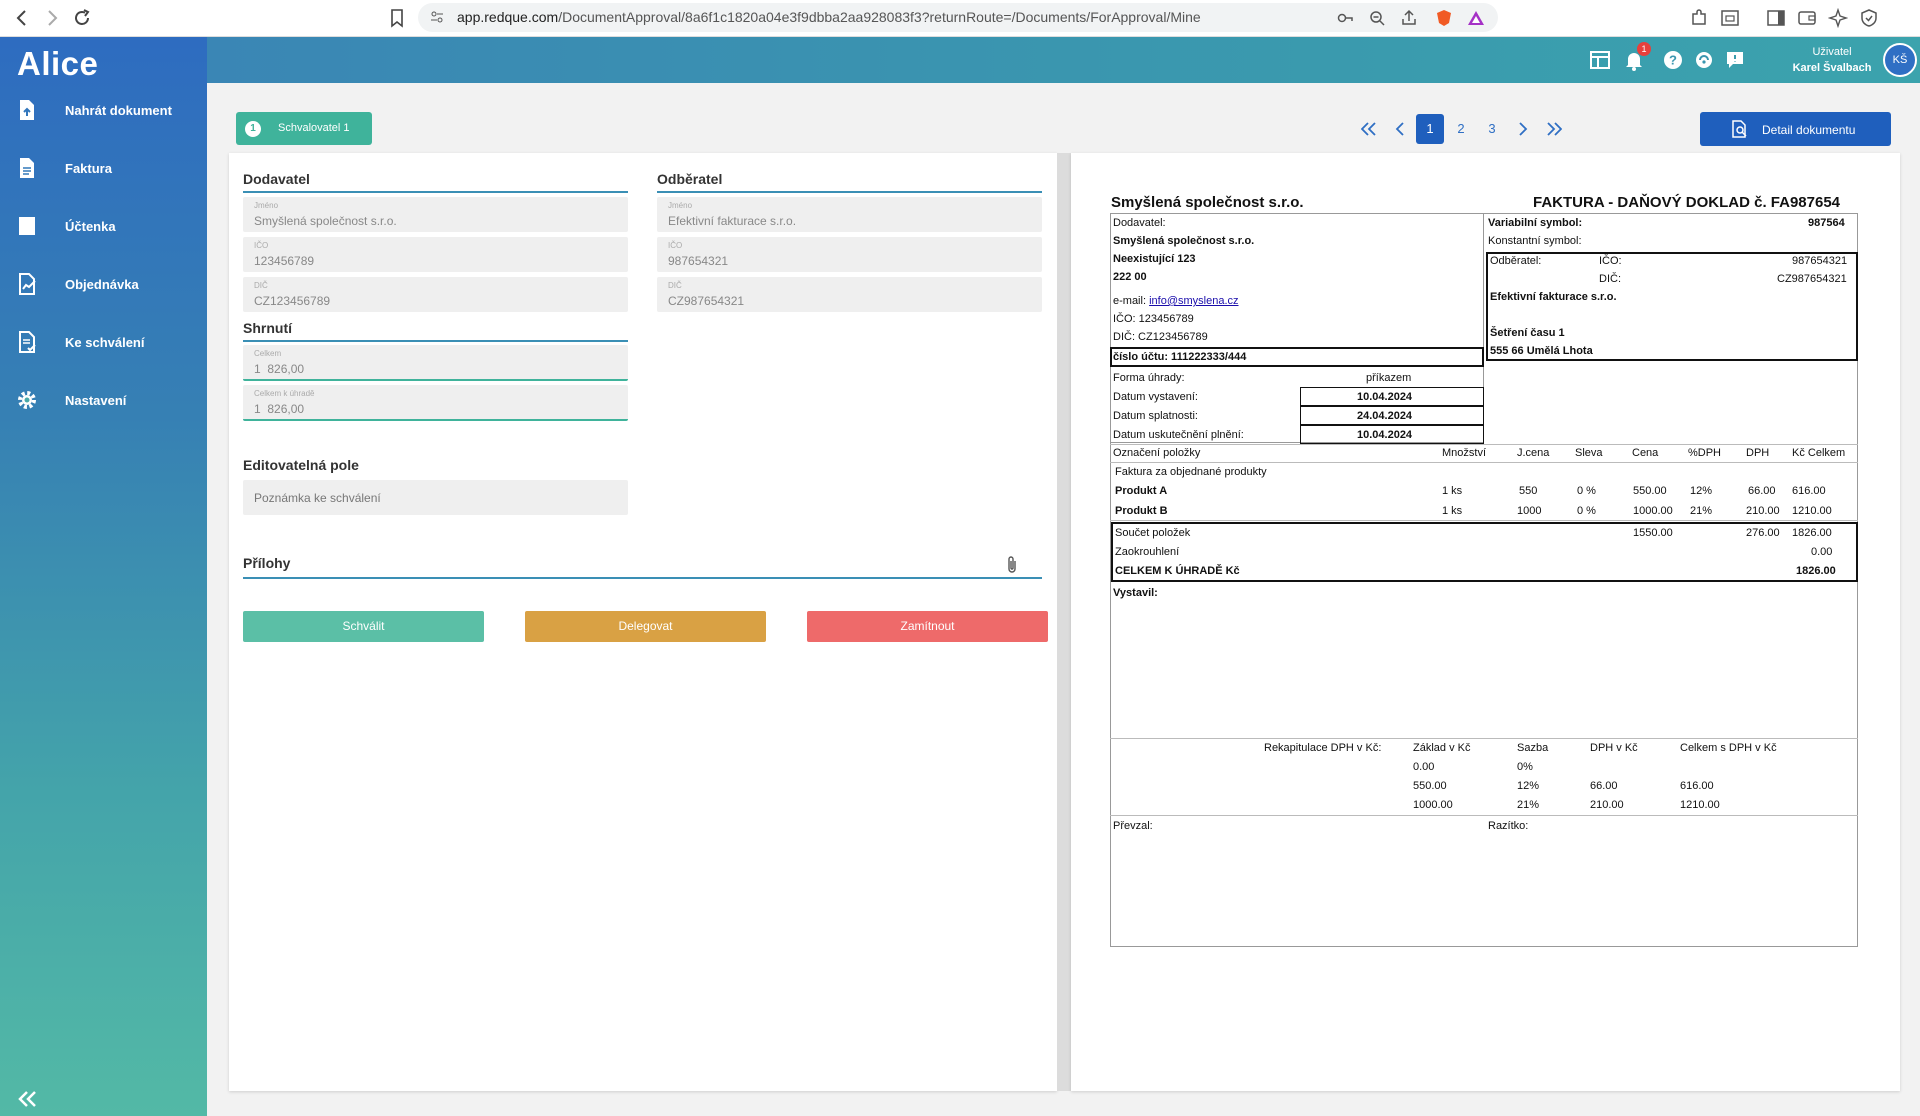  I want to click on inv-rounding-label: Zaokrouhlení, so click(1147, 552).